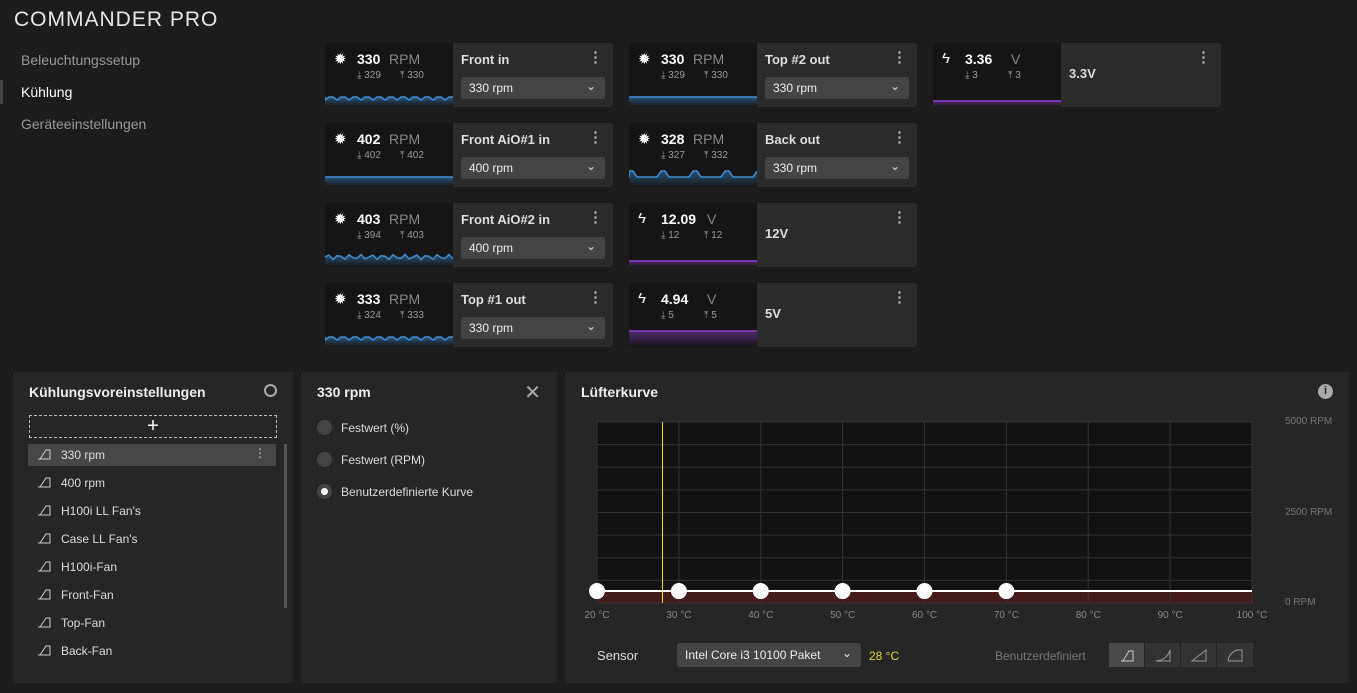 This screenshot has height=693, width=1357. Describe the element at coordinates (491, 168) in the screenshot. I see `preset-value: 400 rpm` at that location.